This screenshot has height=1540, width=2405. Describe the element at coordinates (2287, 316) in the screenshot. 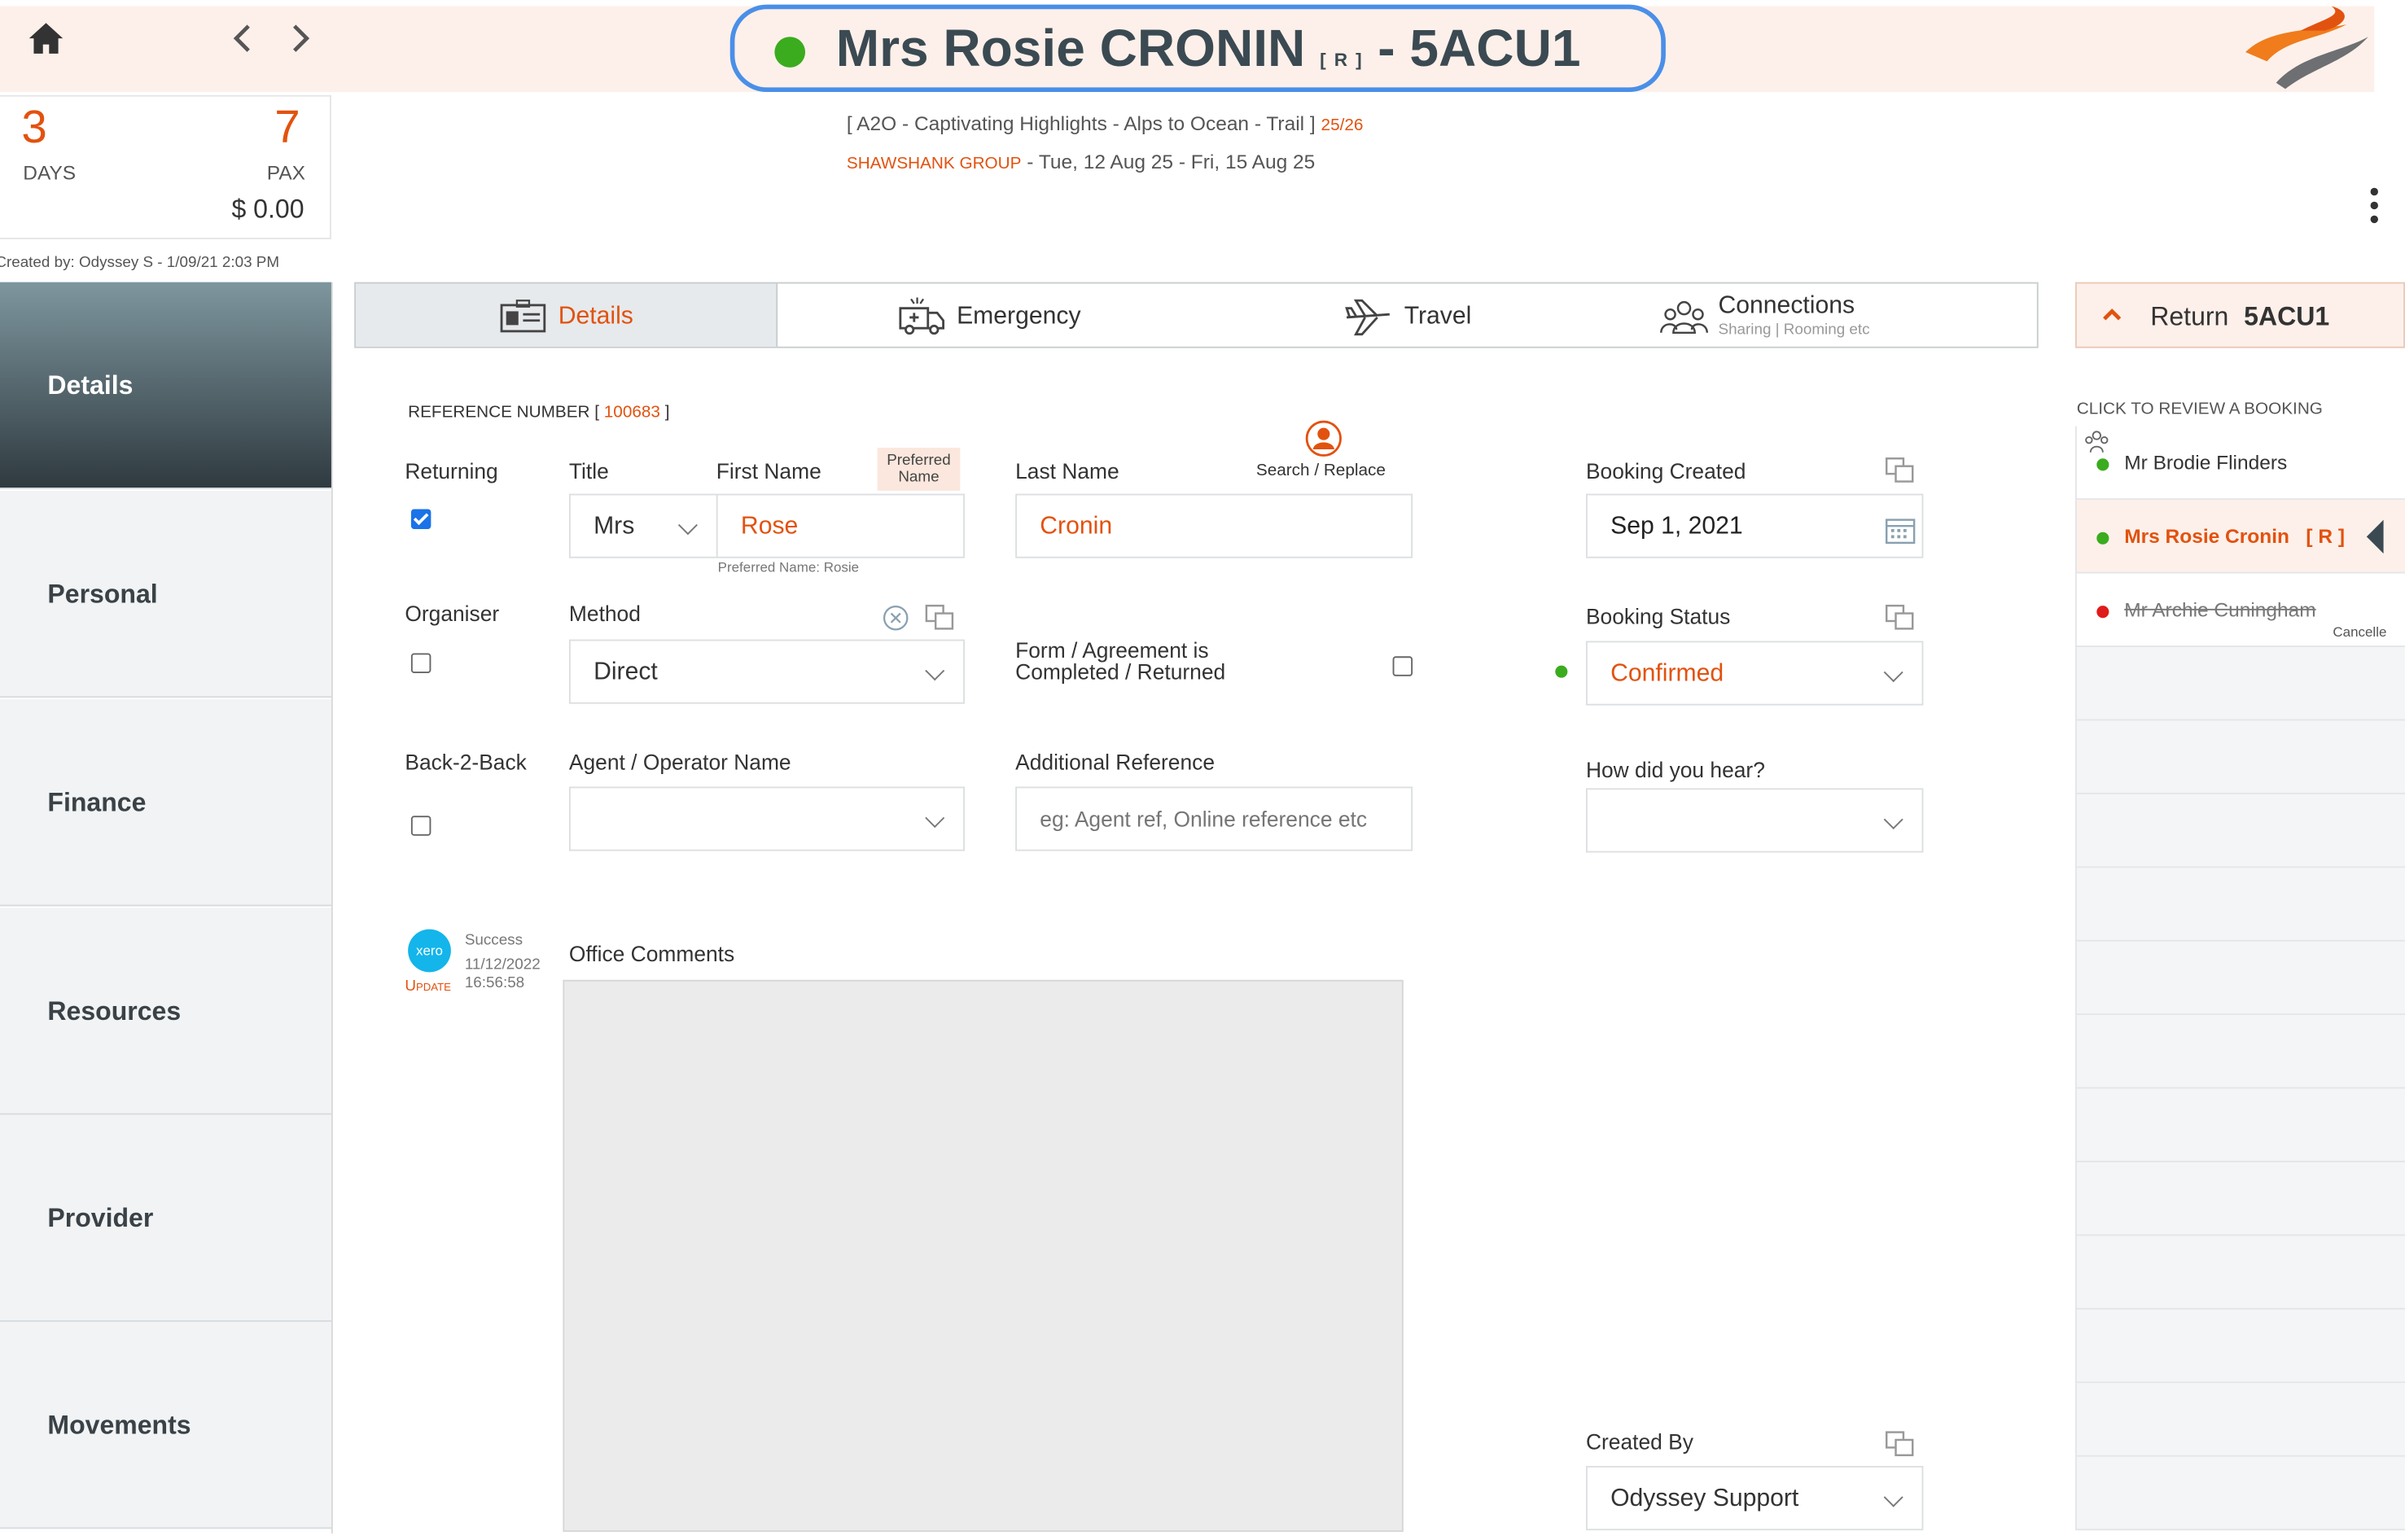

I see `return-code: 5ACU1` at that location.